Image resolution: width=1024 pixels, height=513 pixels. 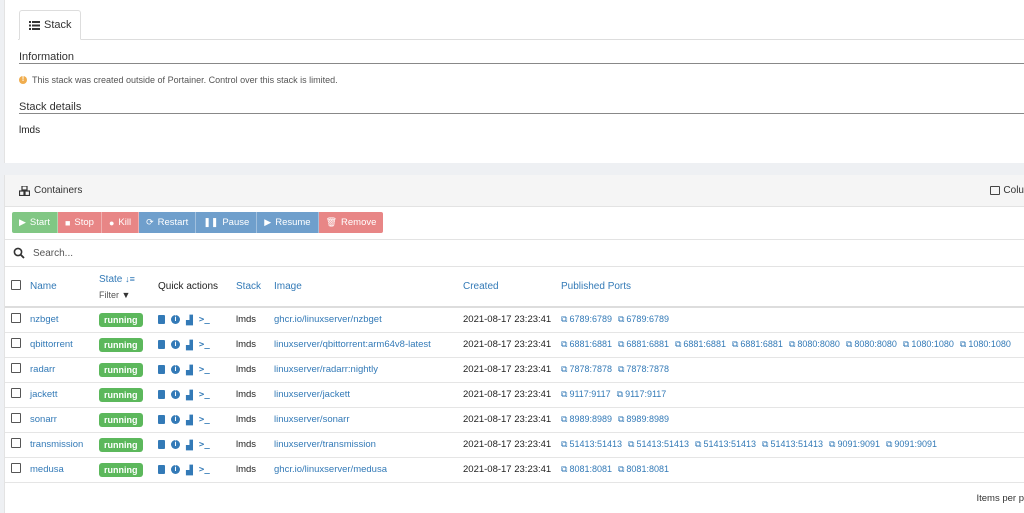 What do you see at coordinates (255, 287) in the screenshot?
I see `stack-column-header: Stack` at bounding box center [255, 287].